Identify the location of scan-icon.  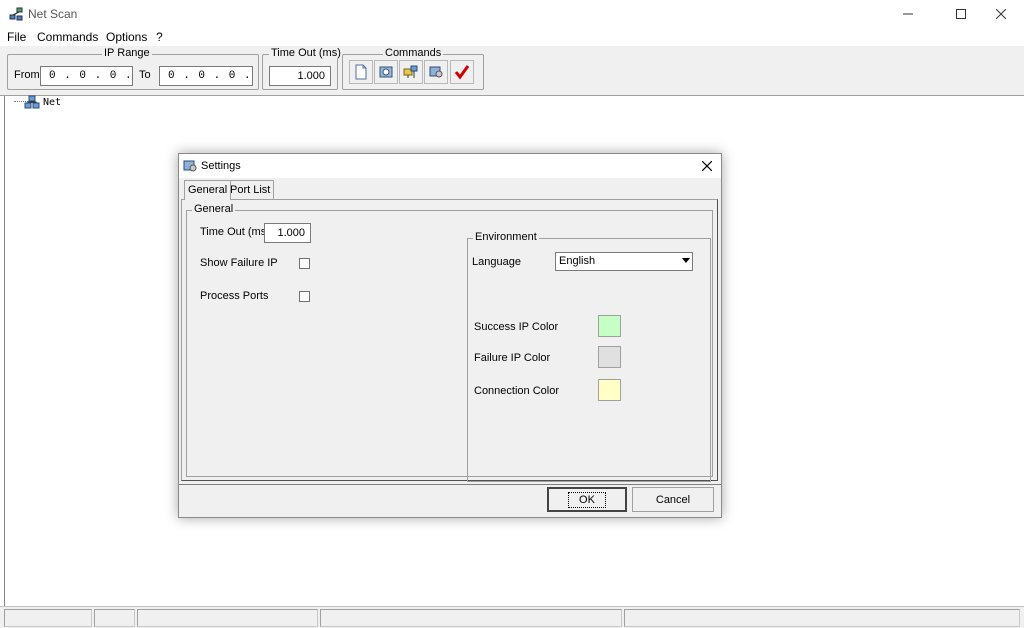
(386, 72).